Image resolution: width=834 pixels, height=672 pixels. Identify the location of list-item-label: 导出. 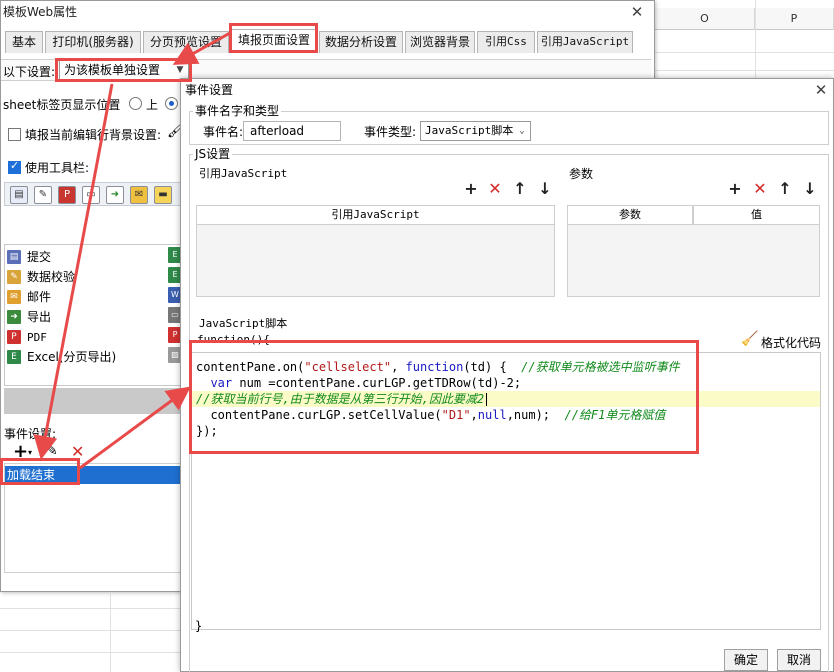
(39, 317).